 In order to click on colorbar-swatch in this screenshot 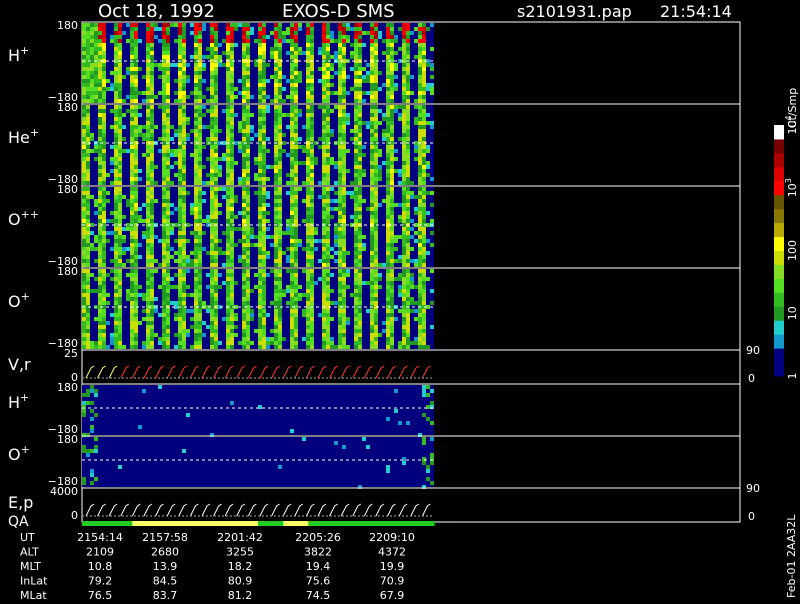, I will do `click(779, 369)`.